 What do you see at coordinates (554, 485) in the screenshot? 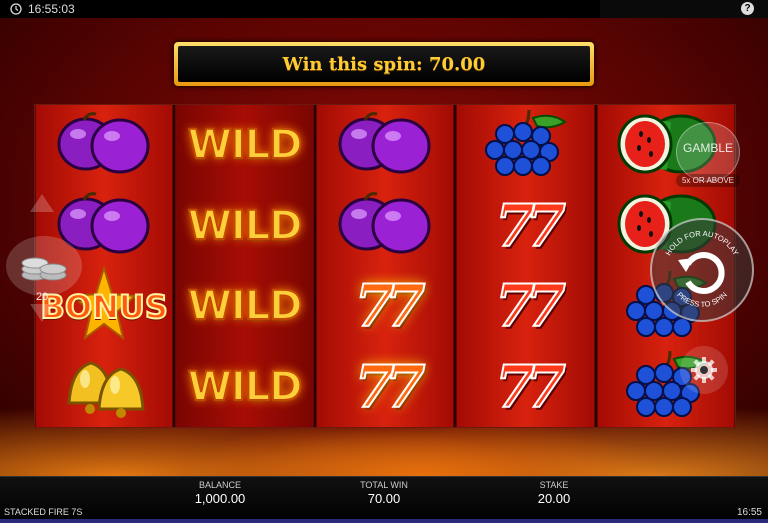
I see `stake-label: STAKE` at bounding box center [554, 485].